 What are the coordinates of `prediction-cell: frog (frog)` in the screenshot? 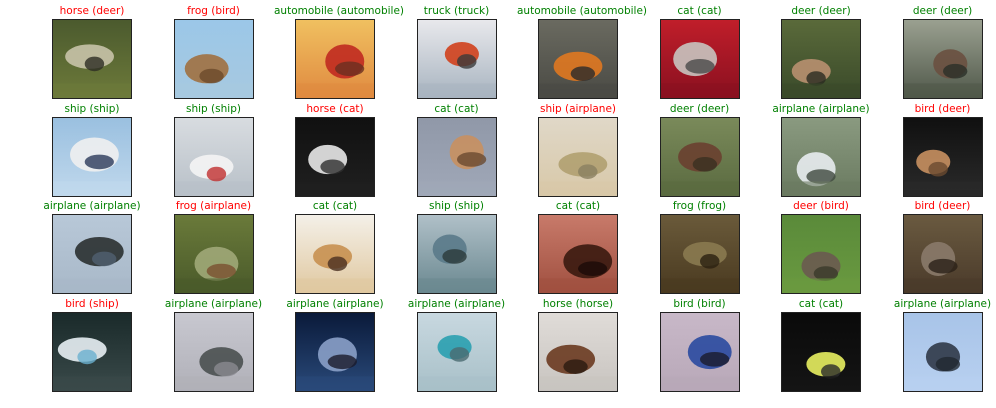 It's located at (700, 249).